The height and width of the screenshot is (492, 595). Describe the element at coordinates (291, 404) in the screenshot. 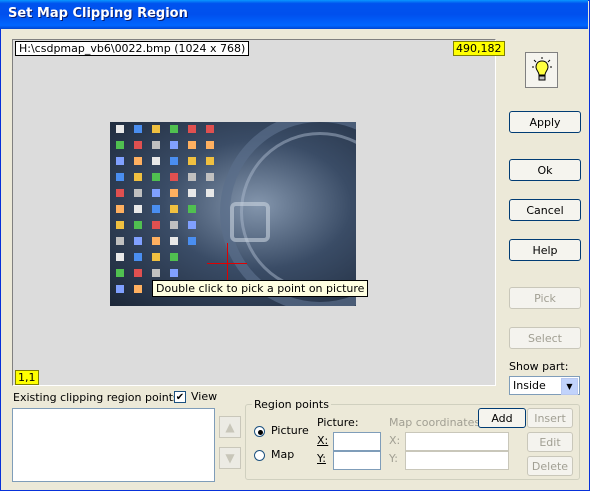

I see `region-points-group-label: Region points` at that location.